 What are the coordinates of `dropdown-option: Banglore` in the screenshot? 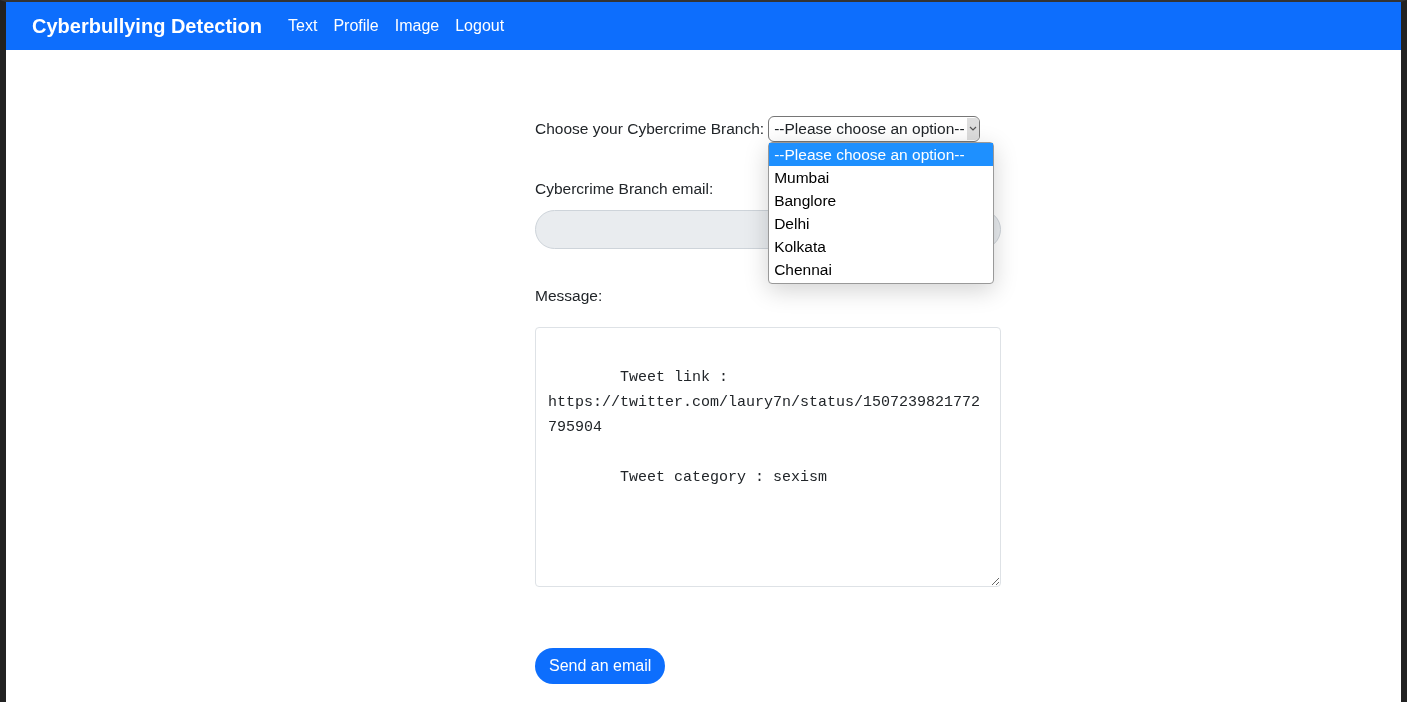 It's located at (881, 200).